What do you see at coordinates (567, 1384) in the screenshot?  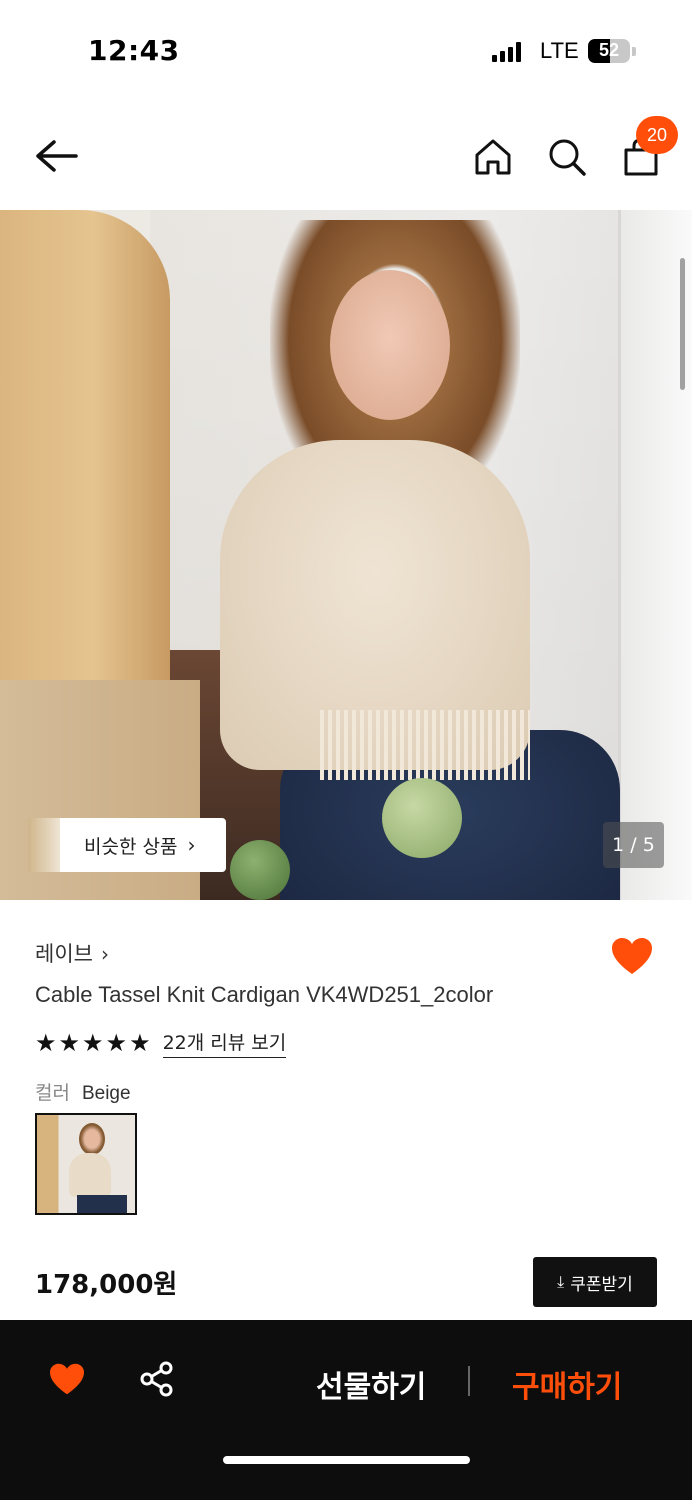 I see `buy-button: 구매하기` at bounding box center [567, 1384].